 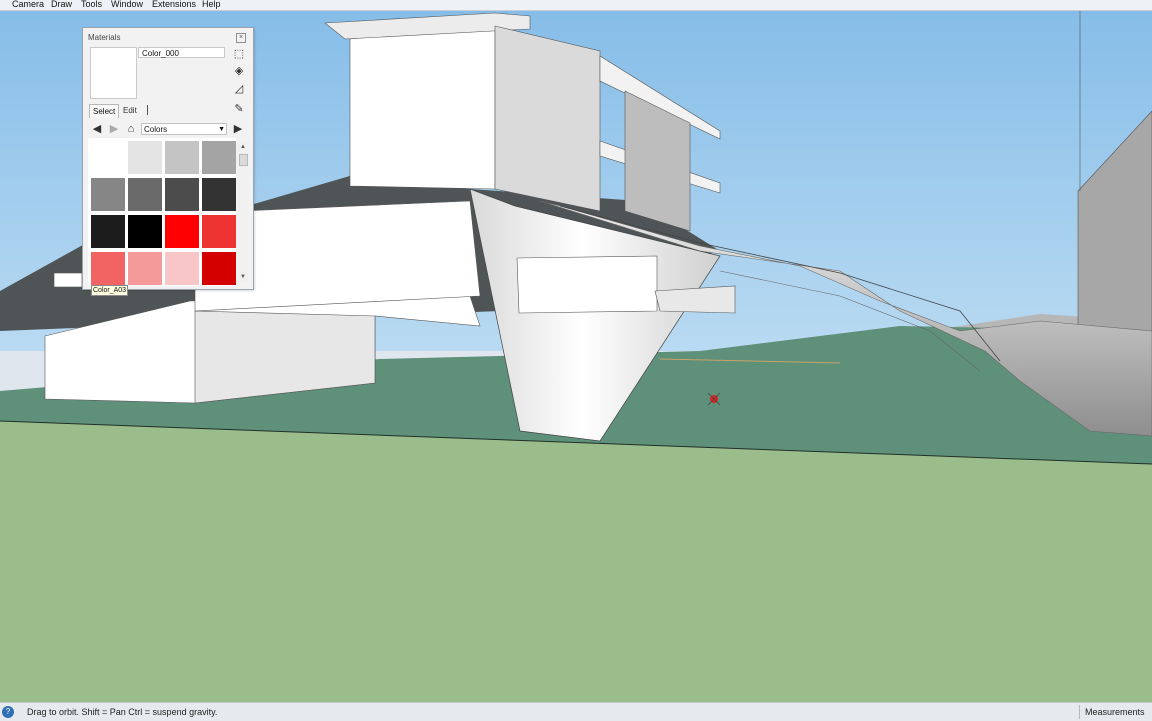 I want to click on menu-tools: Tools, so click(x=91, y=5).